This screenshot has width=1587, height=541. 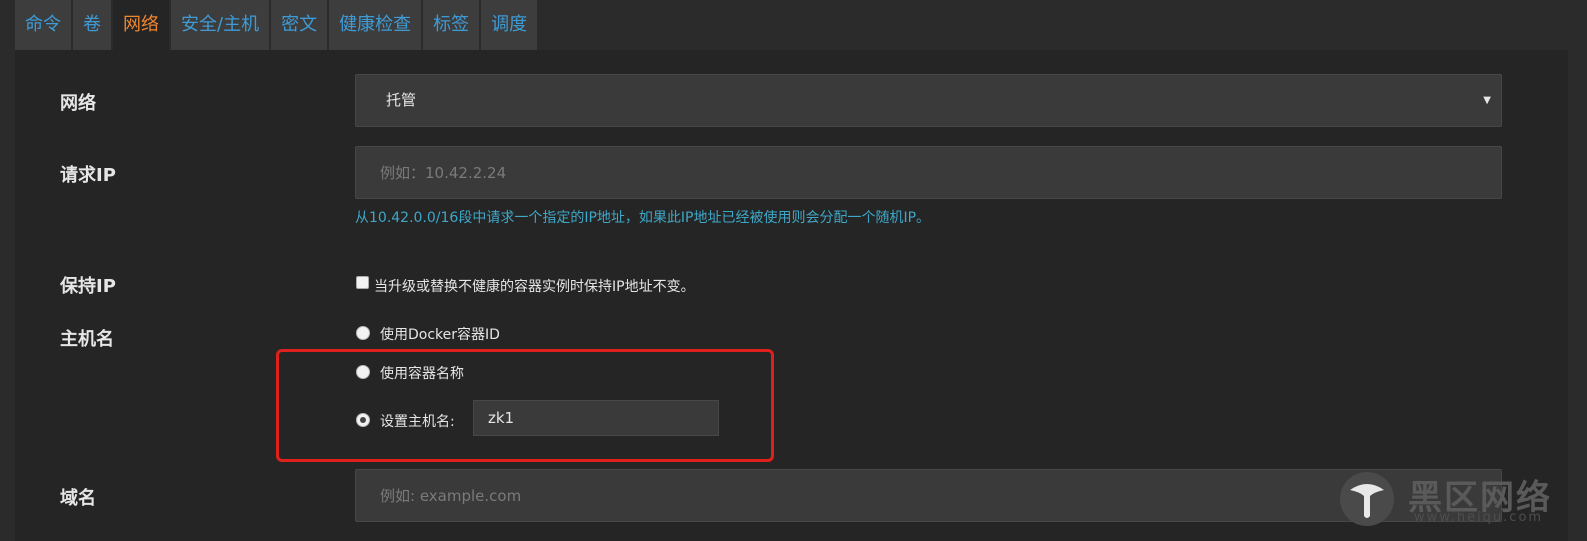 I want to click on retain-ip-checkbox-label: 当升级或替换不健康的容器实例时保持IP地址不变。, so click(x=534, y=287).